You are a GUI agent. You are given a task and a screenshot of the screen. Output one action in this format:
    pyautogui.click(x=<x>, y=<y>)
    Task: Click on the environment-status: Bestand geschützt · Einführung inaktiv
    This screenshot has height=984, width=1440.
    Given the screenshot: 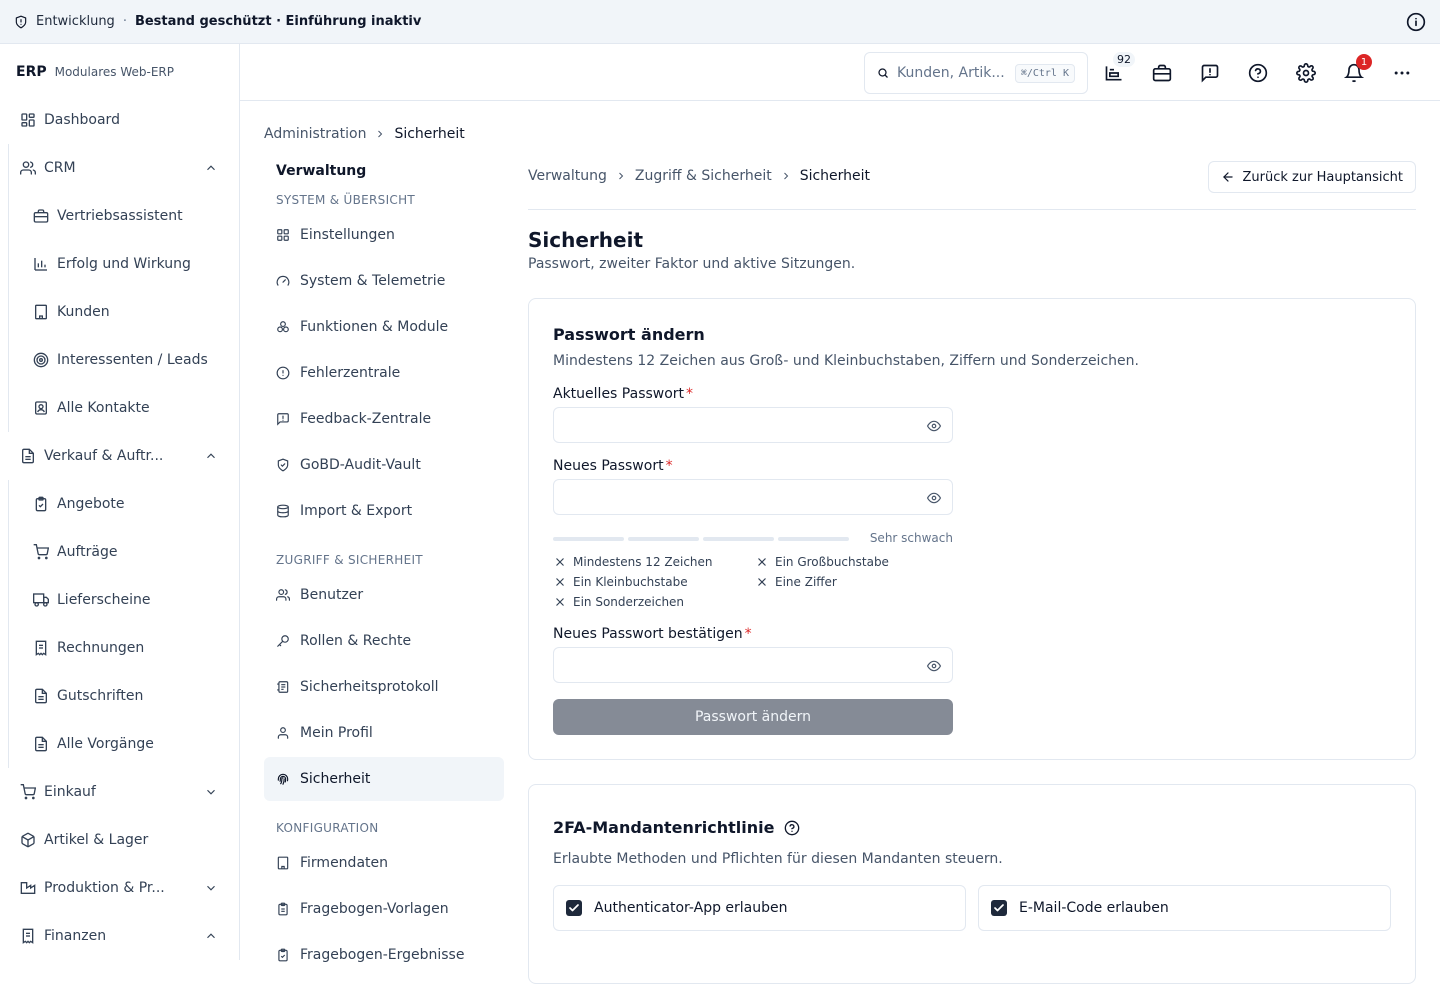 What is the action you would take?
    pyautogui.click(x=278, y=21)
    